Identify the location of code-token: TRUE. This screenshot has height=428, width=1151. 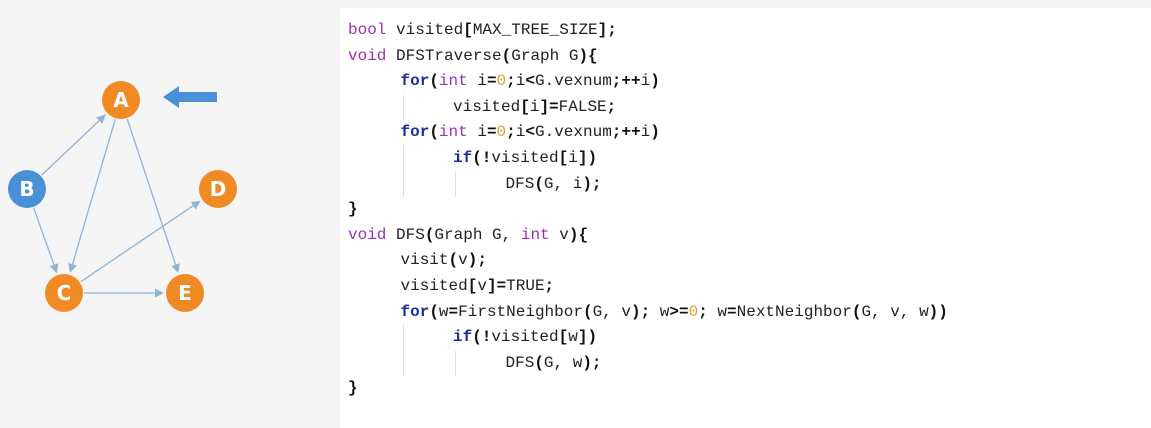
(525, 285).